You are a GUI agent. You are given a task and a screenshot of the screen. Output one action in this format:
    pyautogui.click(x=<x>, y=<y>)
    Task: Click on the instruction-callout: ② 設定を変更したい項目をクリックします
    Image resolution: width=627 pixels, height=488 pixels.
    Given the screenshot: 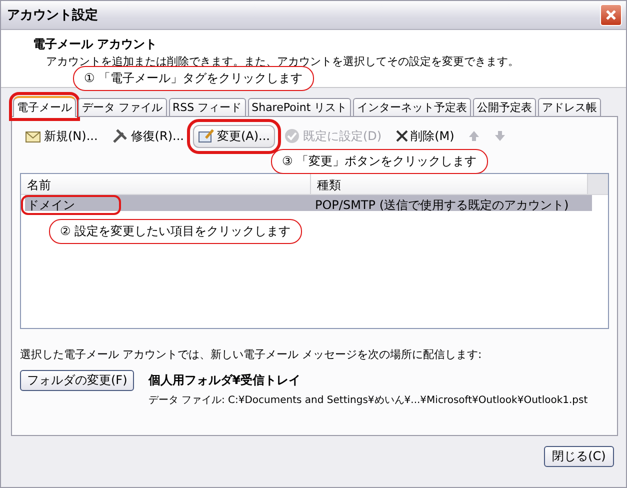 What is the action you would take?
    pyautogui.click(x=175, y=231)
    